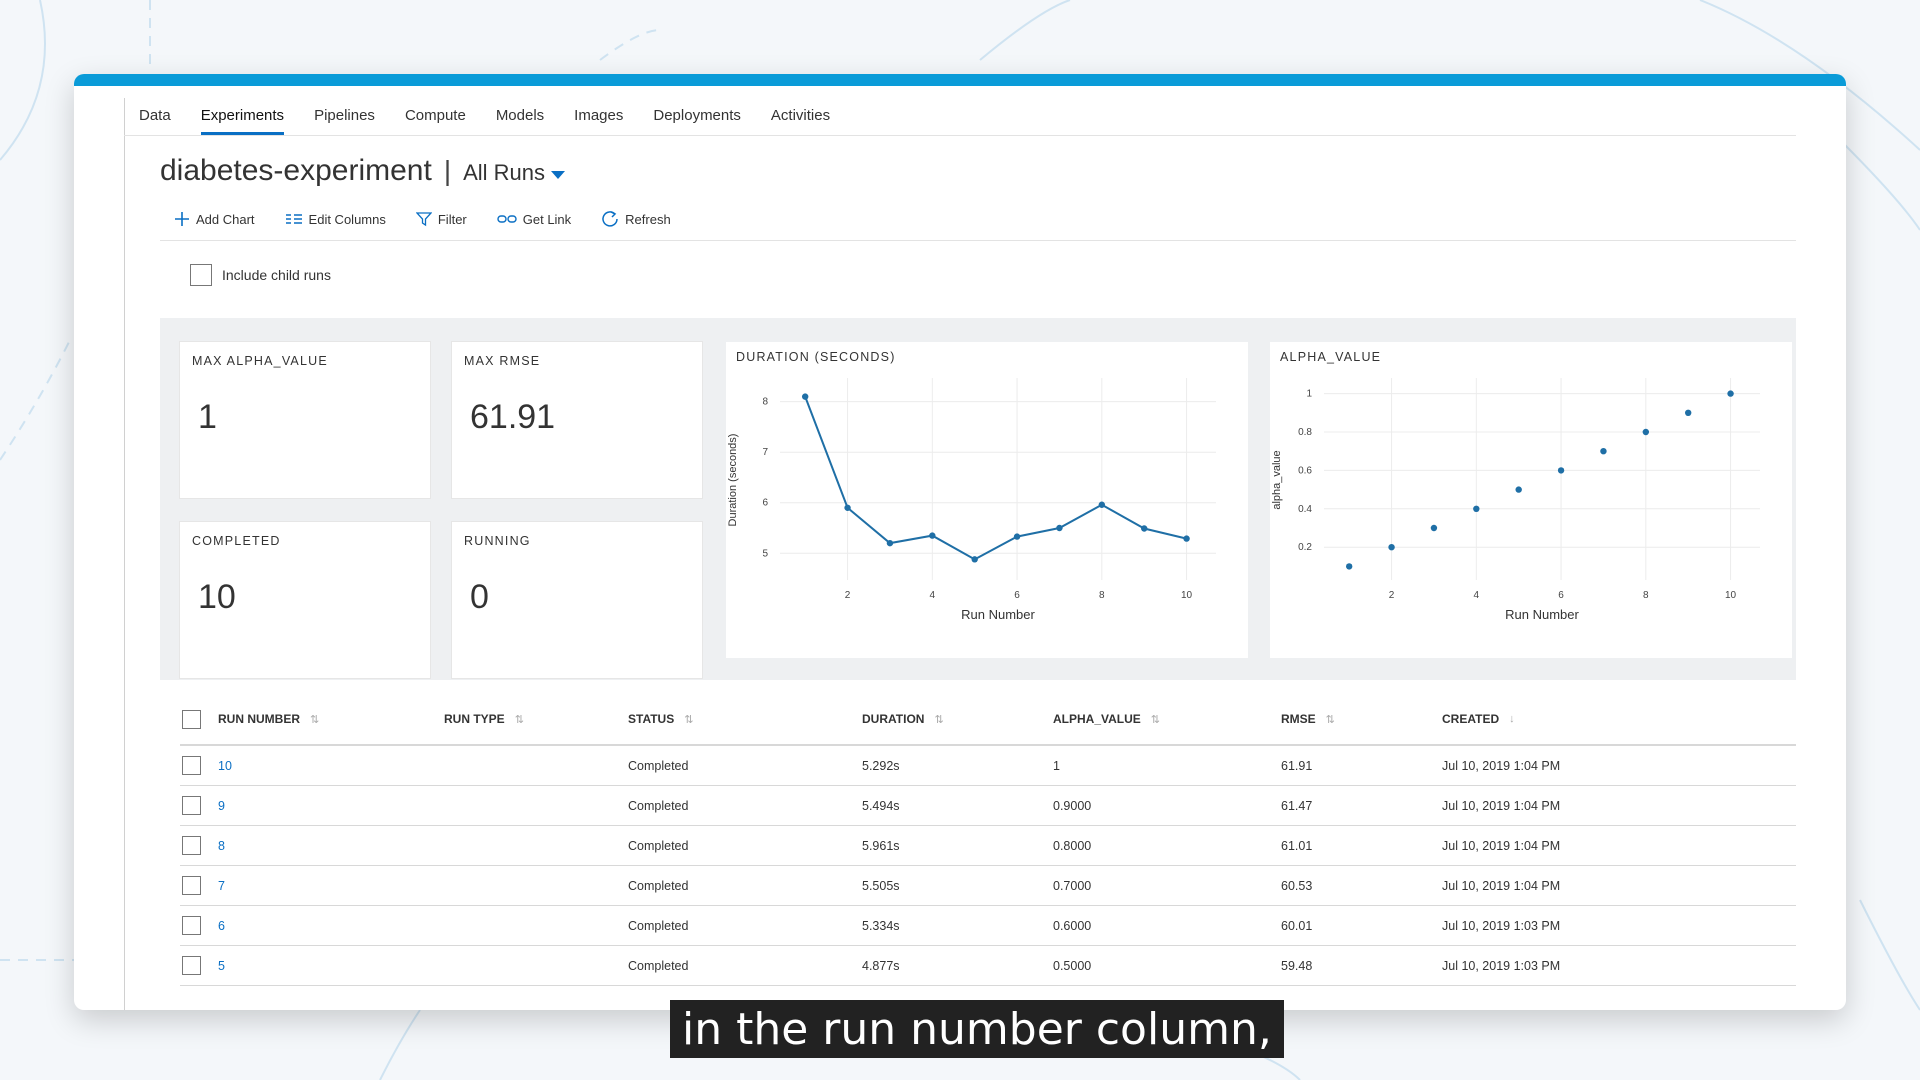  I want to click on get-link-button: Get Link, so click(534, 219).